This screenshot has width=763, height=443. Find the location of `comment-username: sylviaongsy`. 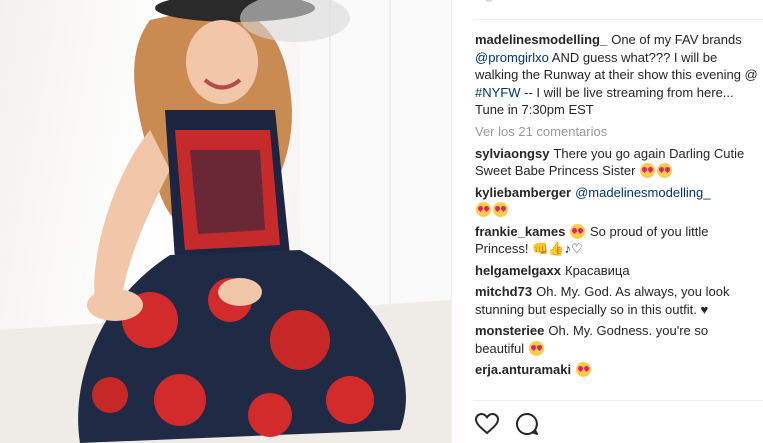

comment-username: sylviaongsy is located at coordinates (512, 153).